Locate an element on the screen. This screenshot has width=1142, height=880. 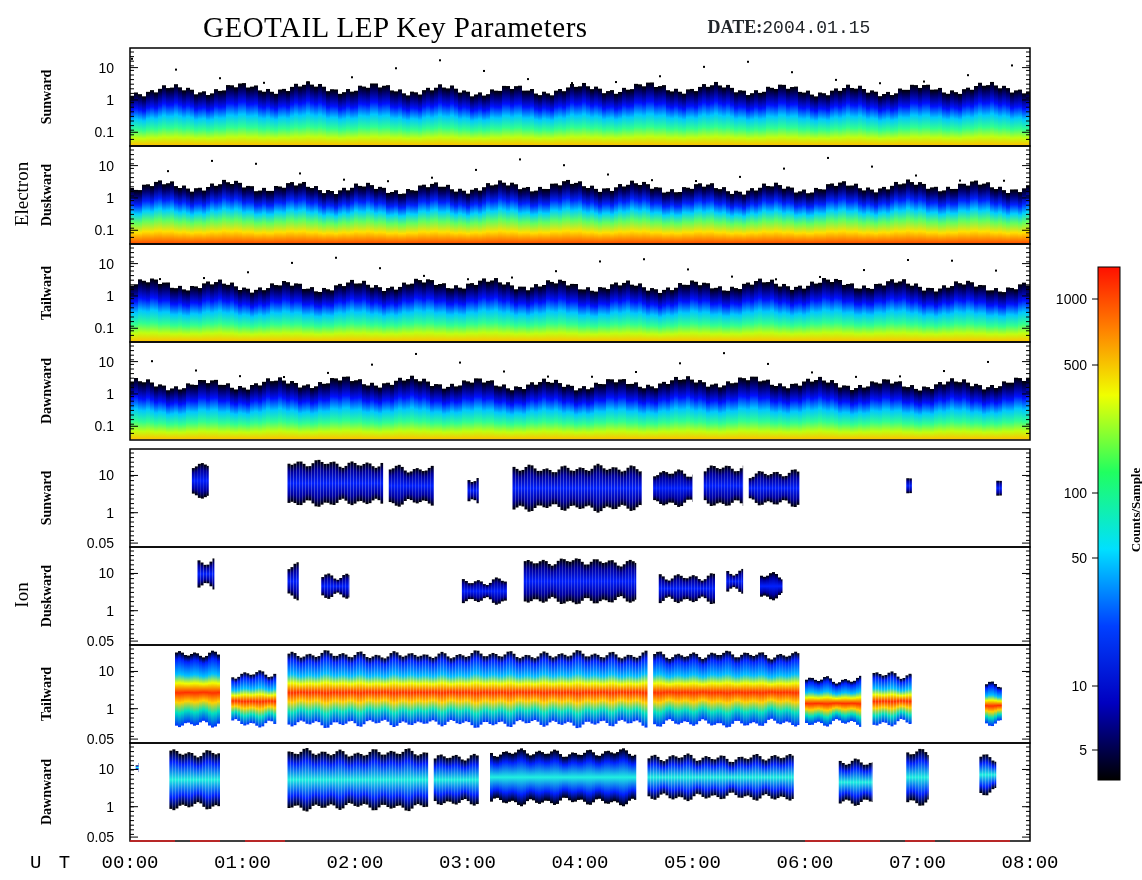
axis-label: U T is located at coordinates (52, 863).